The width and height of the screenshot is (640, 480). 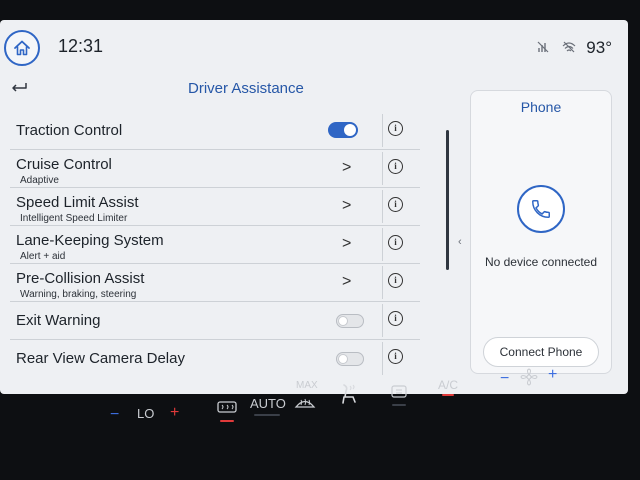 I want to click on setting-row-exit-warning: Exit Warning i, so click(x=215, y=321).